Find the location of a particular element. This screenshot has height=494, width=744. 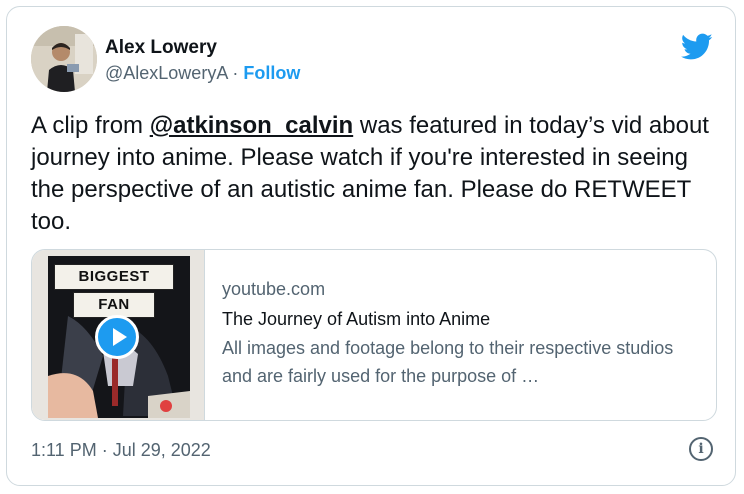

follow-button: Follow is located at coordinates (271, 73).